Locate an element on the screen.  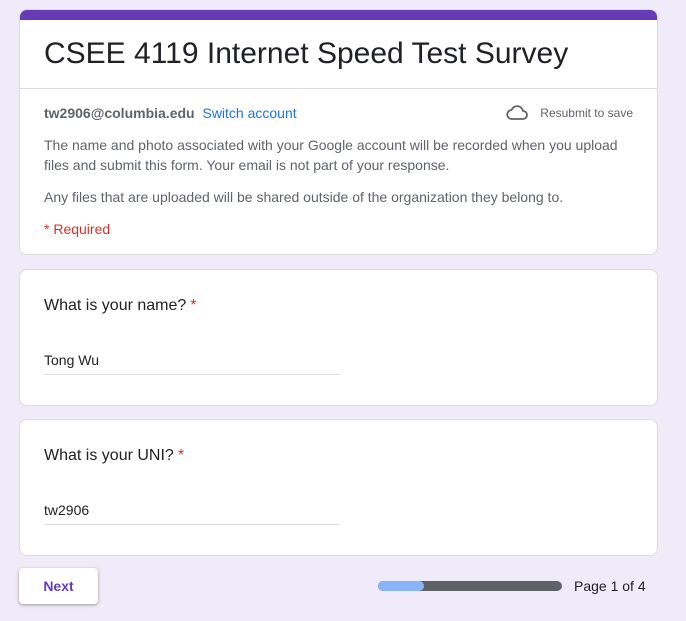
cloud-icon is located at coordinates (517, 113).